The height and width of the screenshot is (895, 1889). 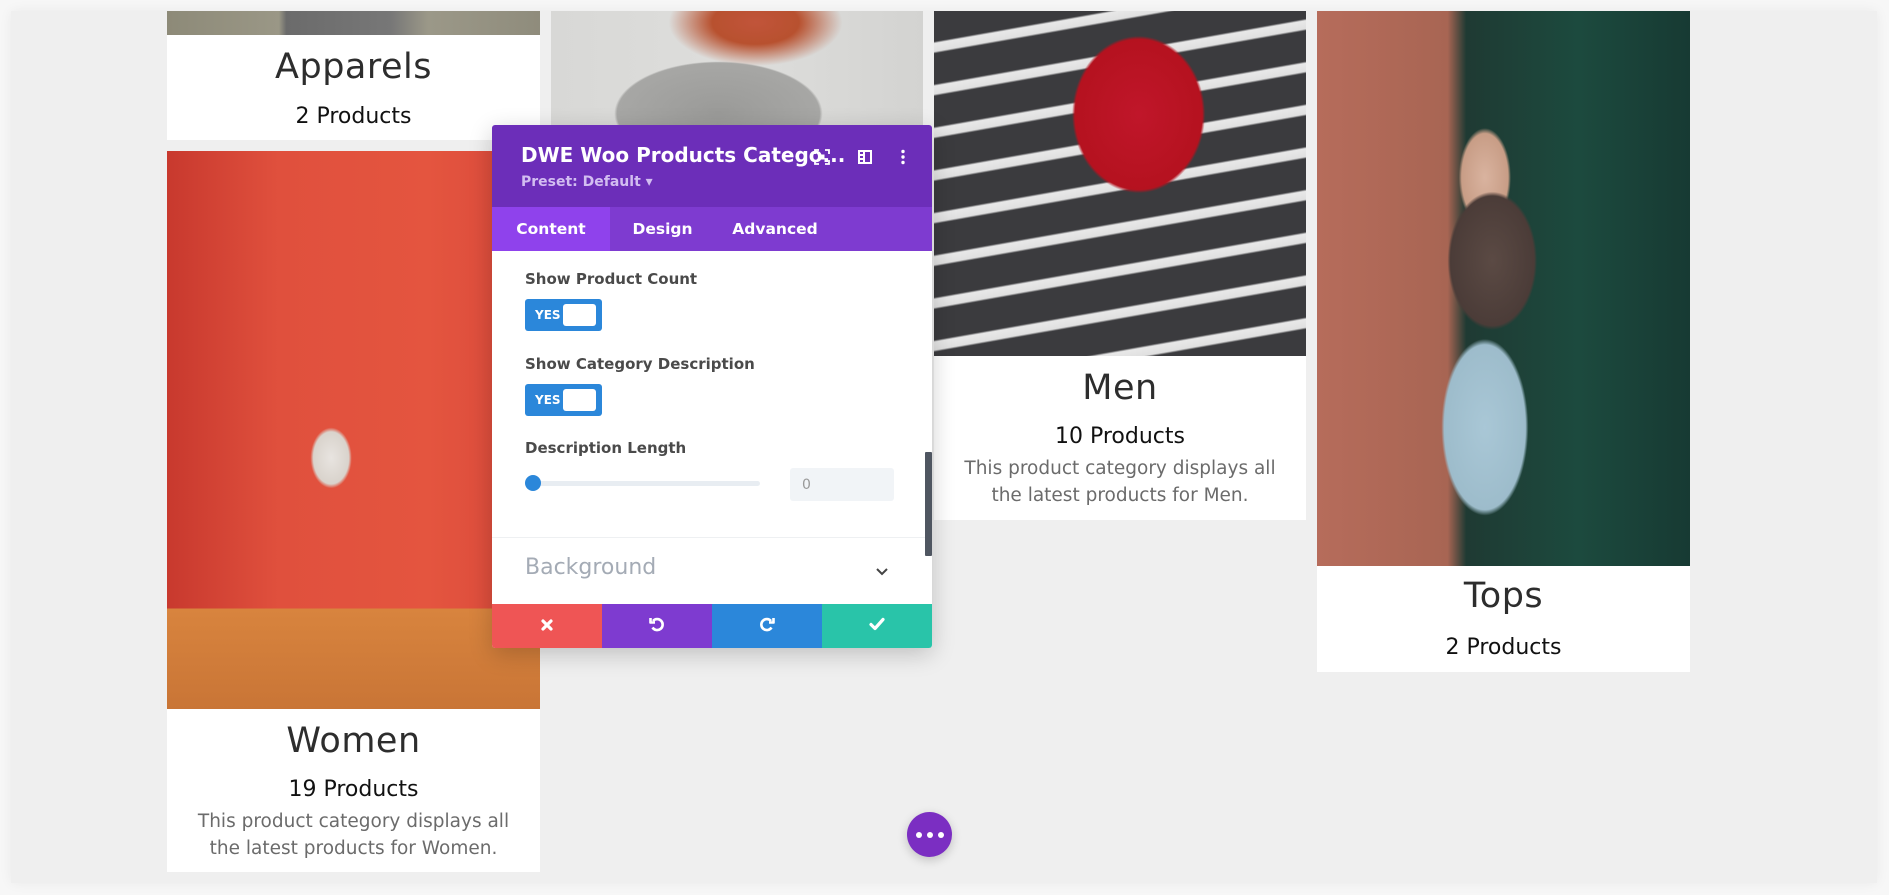 I want to click on category-count: 10 Products, so click(x=1120, y=436).